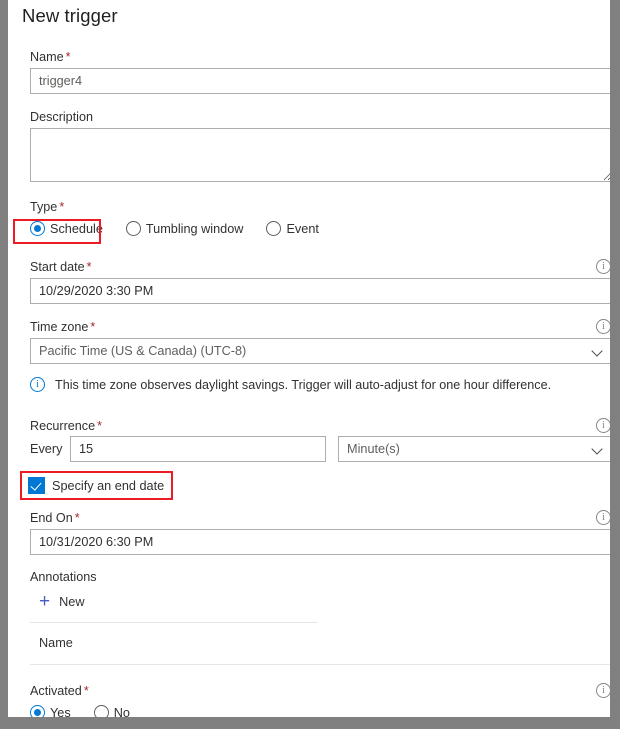 The image size is (620, 729). Describe the element at coordinates (72, 602) in the screenshot. I see `add-annotation-label: New` at that location.